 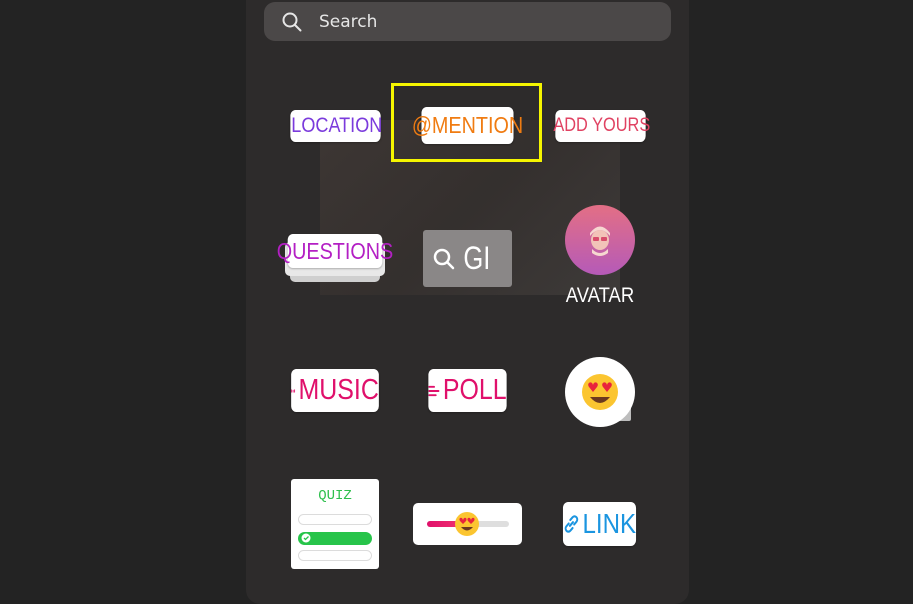 What do you see at coordinates (600, 295) in the screenshot?
I see `avatar-label: AVATAR` at bounding box center [600, 295].